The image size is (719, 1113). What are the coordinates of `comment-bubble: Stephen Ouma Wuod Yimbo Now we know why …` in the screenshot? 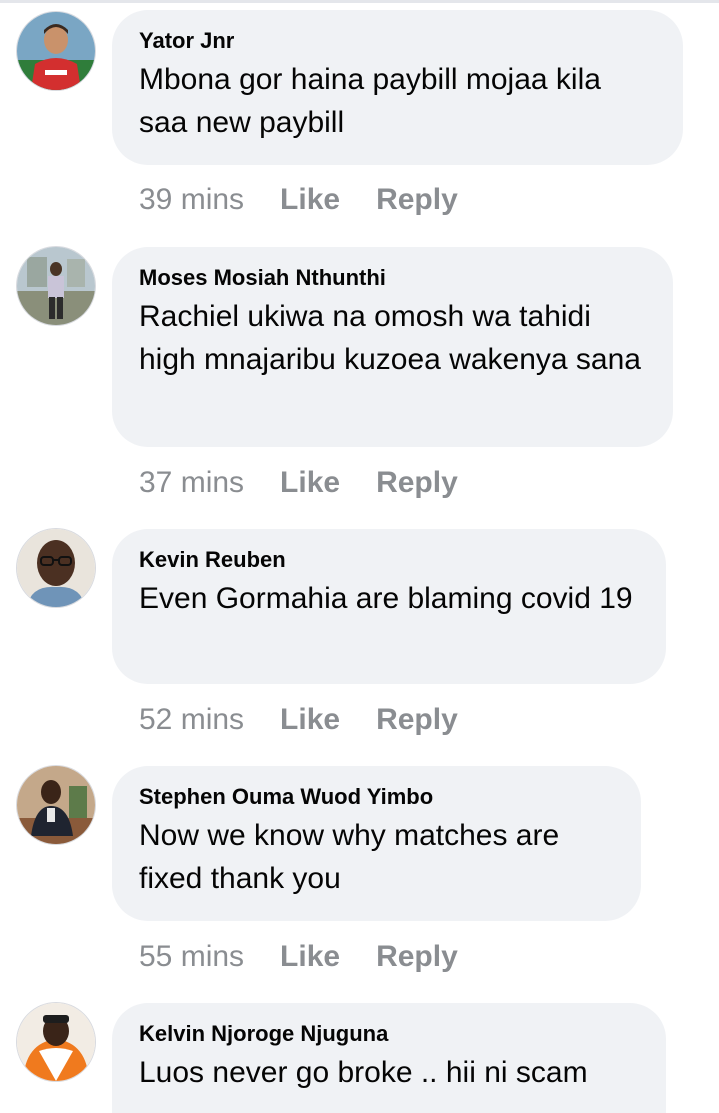 It's located at (376, 843).